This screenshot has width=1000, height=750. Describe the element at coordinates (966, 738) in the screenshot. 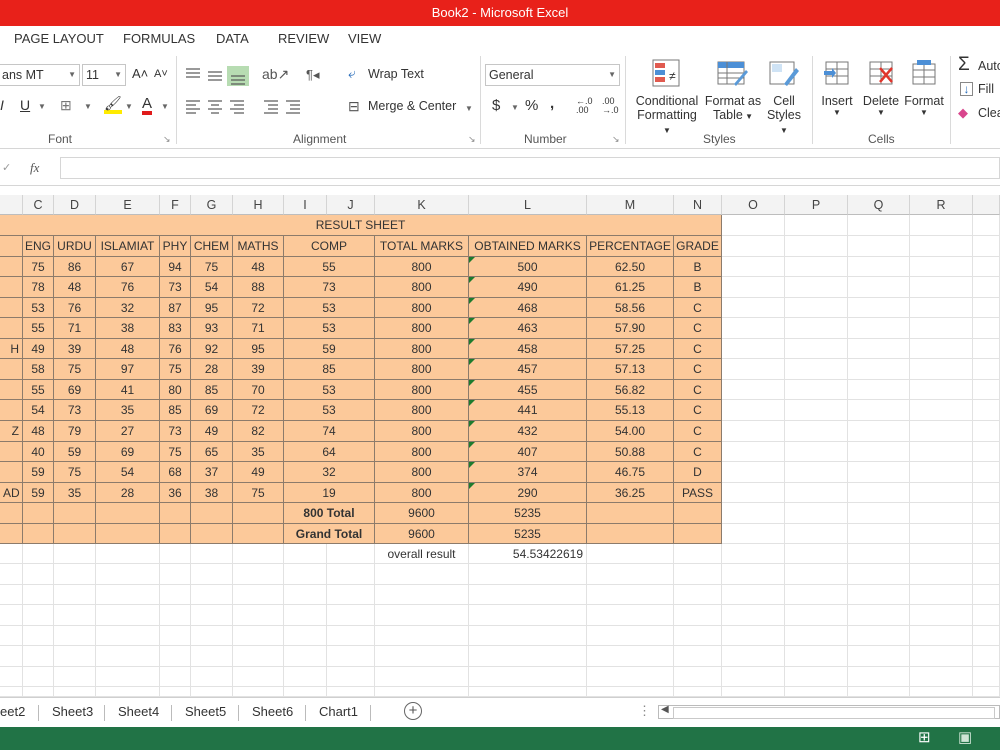

I see `page-layout-view-icon: ▣` at that location.